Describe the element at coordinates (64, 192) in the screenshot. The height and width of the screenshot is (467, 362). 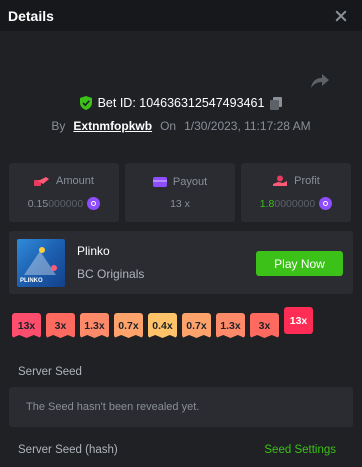
I see `amount-card: Amount 0.15000000` at that location.